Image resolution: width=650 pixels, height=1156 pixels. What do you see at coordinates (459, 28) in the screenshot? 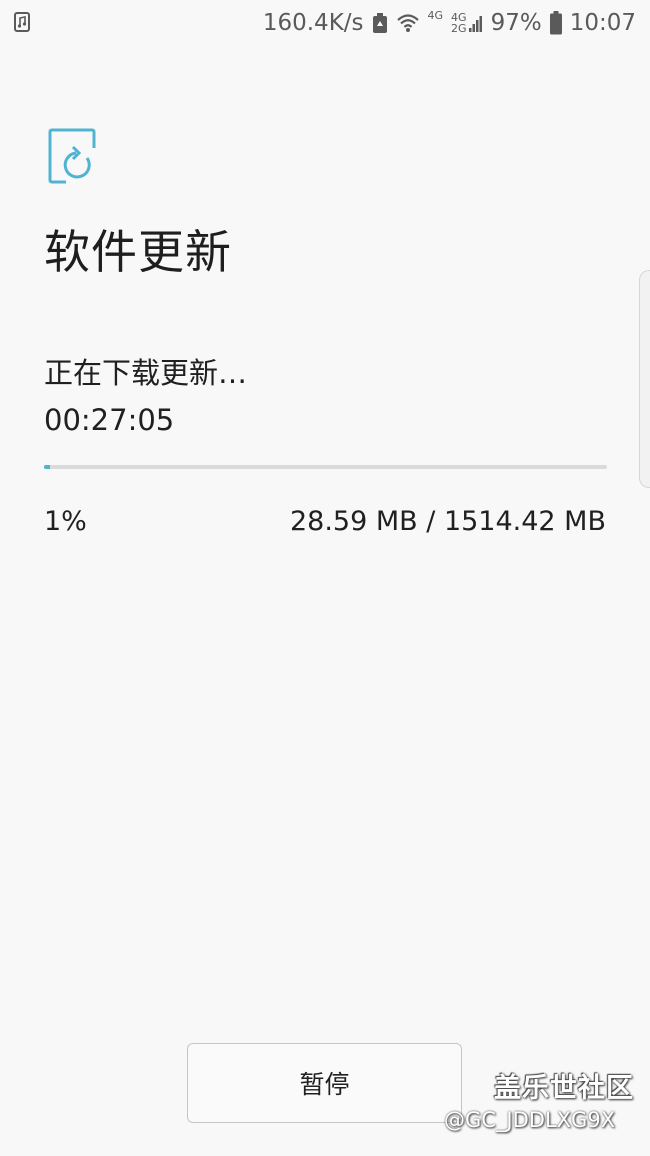
I see `sim2-network-label: 2G` at bounding box center [459, 28].